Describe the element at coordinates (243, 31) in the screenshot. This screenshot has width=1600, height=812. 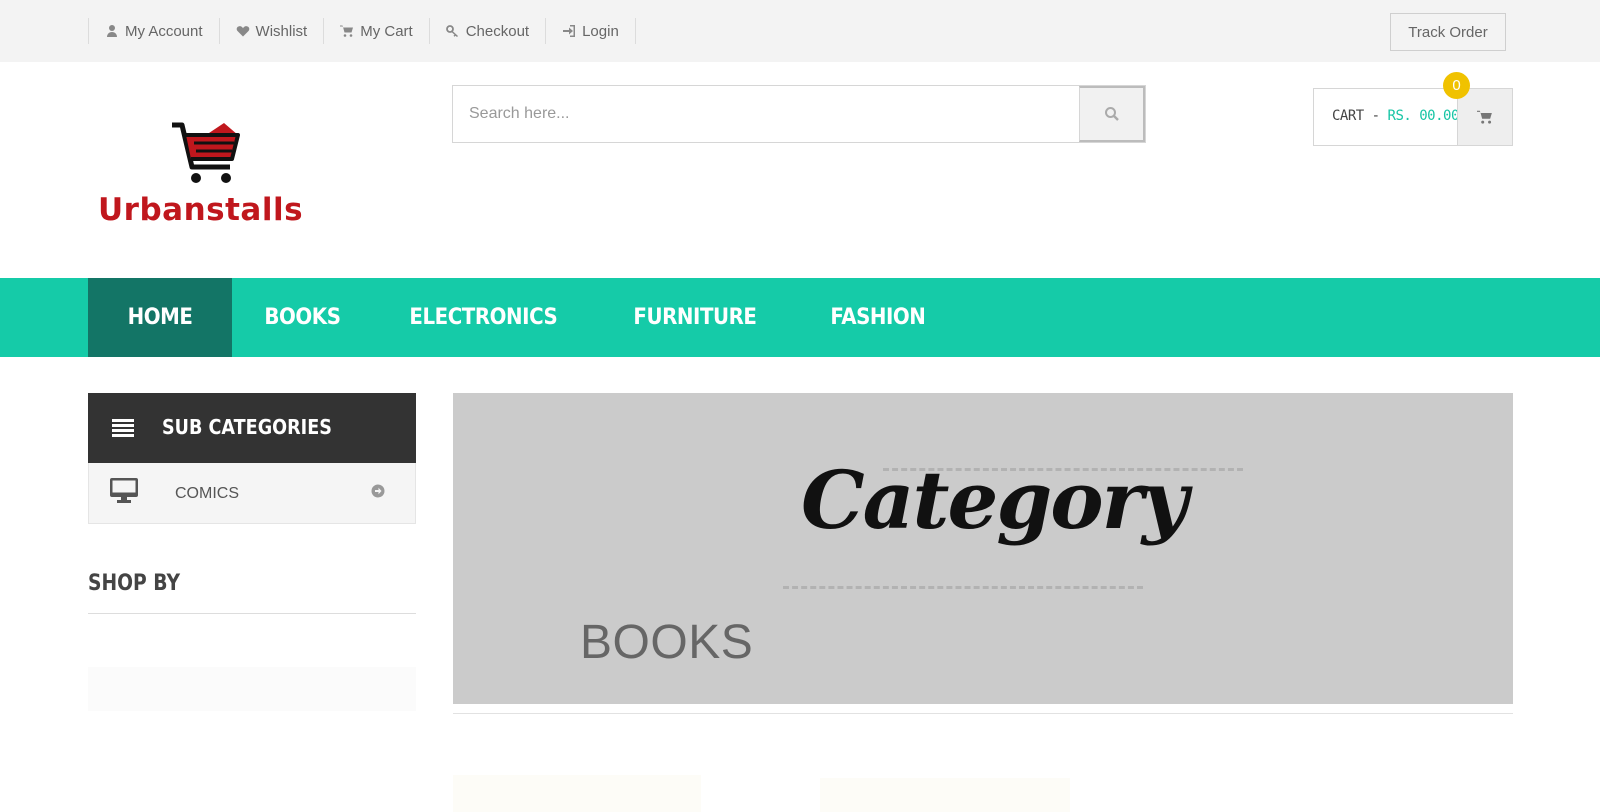
I see `heart-icon` at that location.